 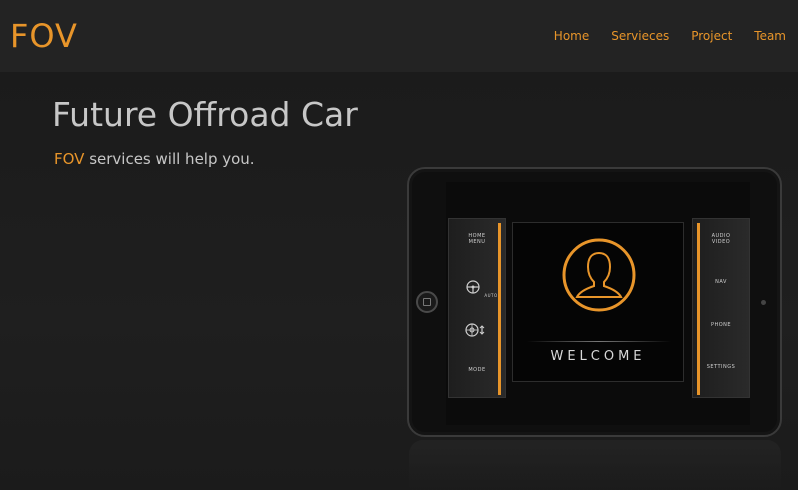 I want to click on tablet-camera, so click(x=763, y=302).